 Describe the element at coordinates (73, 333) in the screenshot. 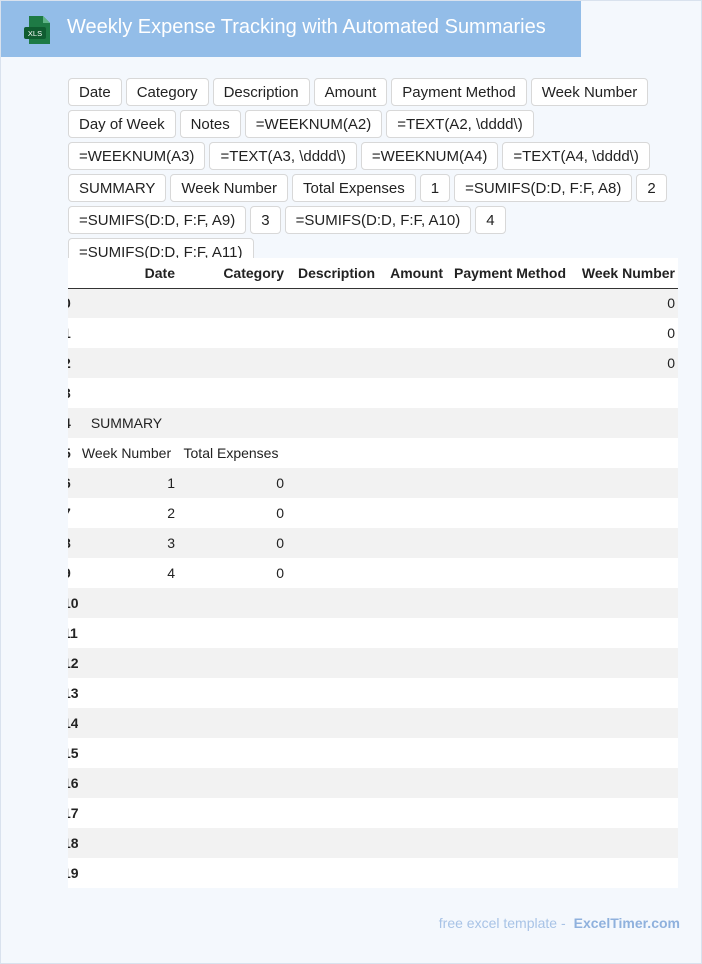

I see `row-index: 1` at that location.